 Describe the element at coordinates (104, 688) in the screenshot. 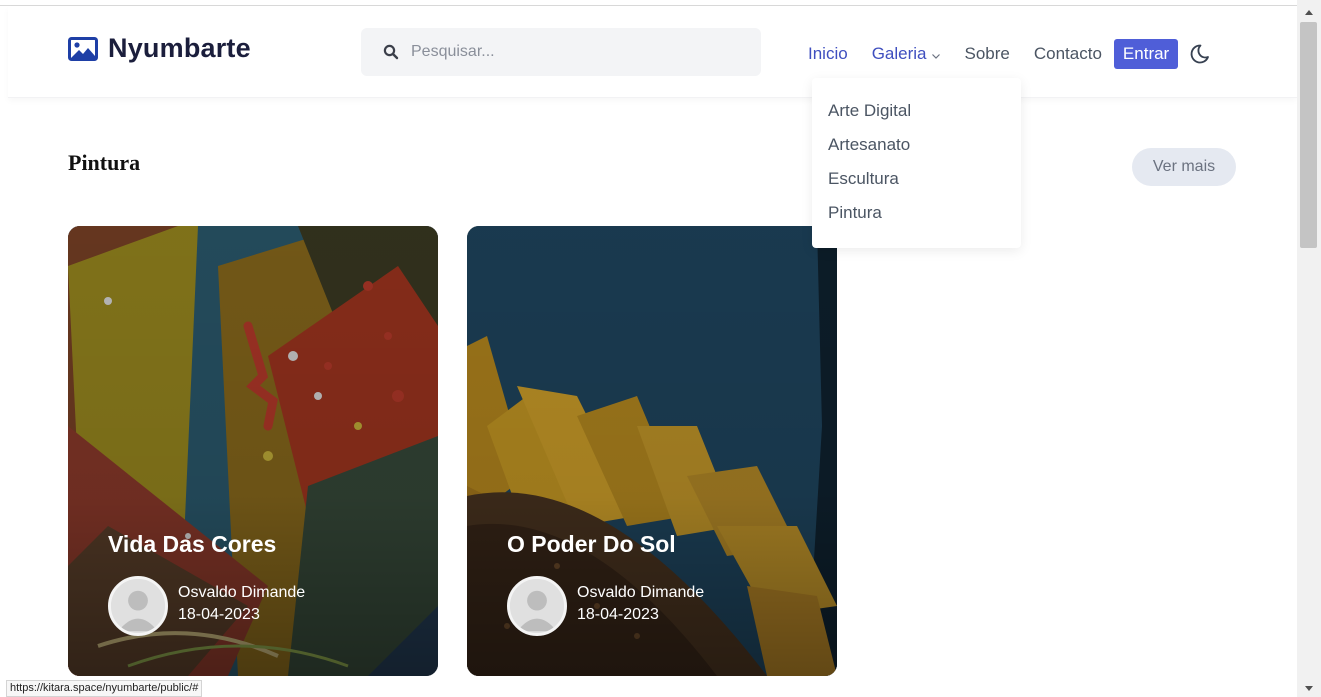

I see `status-bar-url: https://kitara.space/nyumbarte/public/#` at that location.